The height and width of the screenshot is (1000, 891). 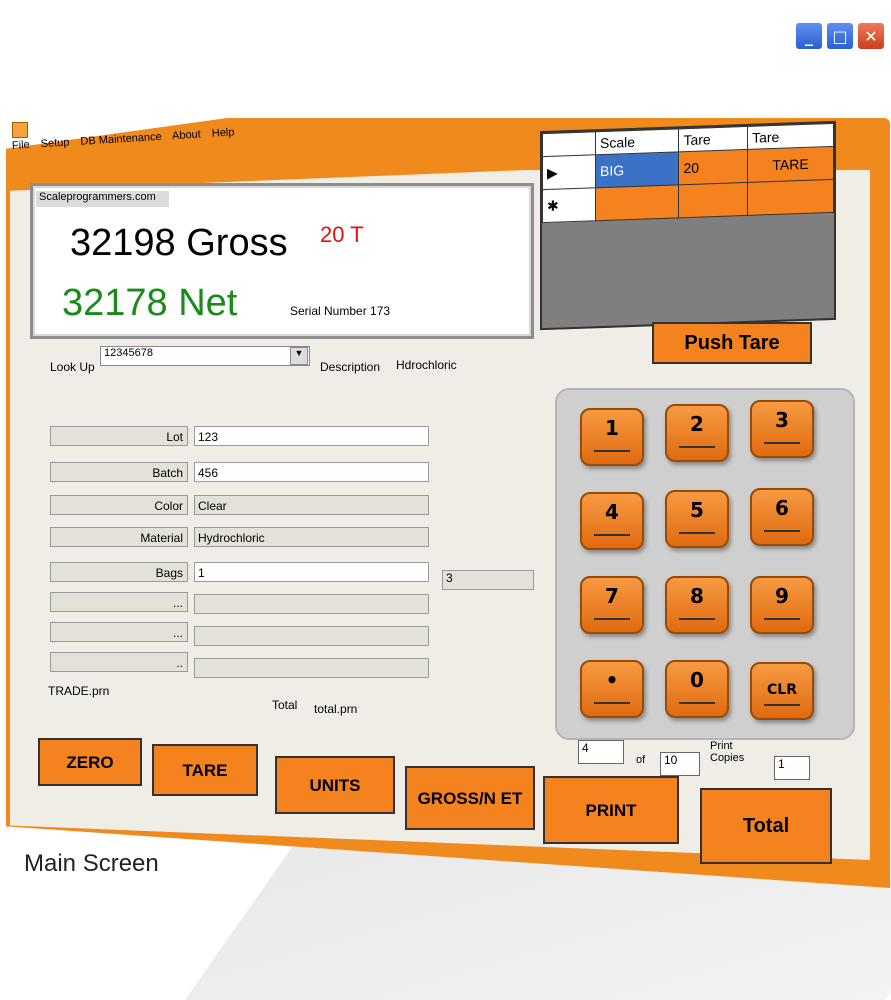 What do you see at coordinates (611, 810) in the screenshot?
I see `print-button: PRINT` at bounding box center [611, 810].